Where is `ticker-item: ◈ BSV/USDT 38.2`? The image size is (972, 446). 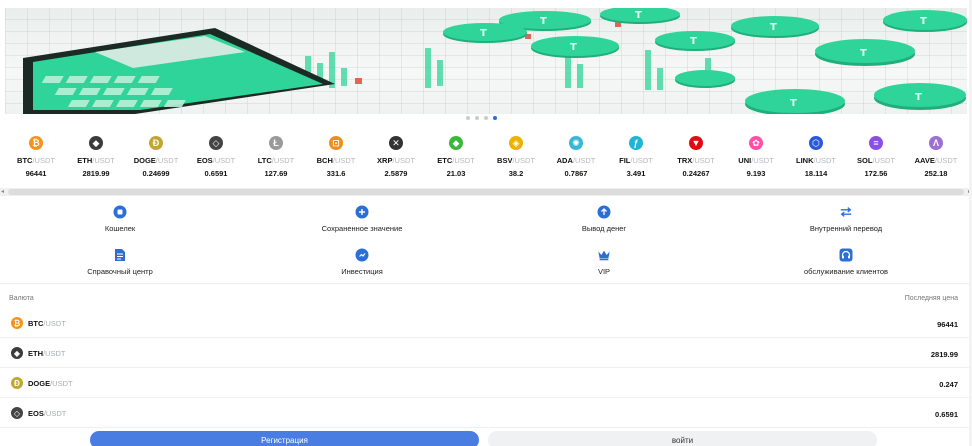
ticker-item: ◈ BSV/USDT 38.2 is located at coordinates (516, 161).